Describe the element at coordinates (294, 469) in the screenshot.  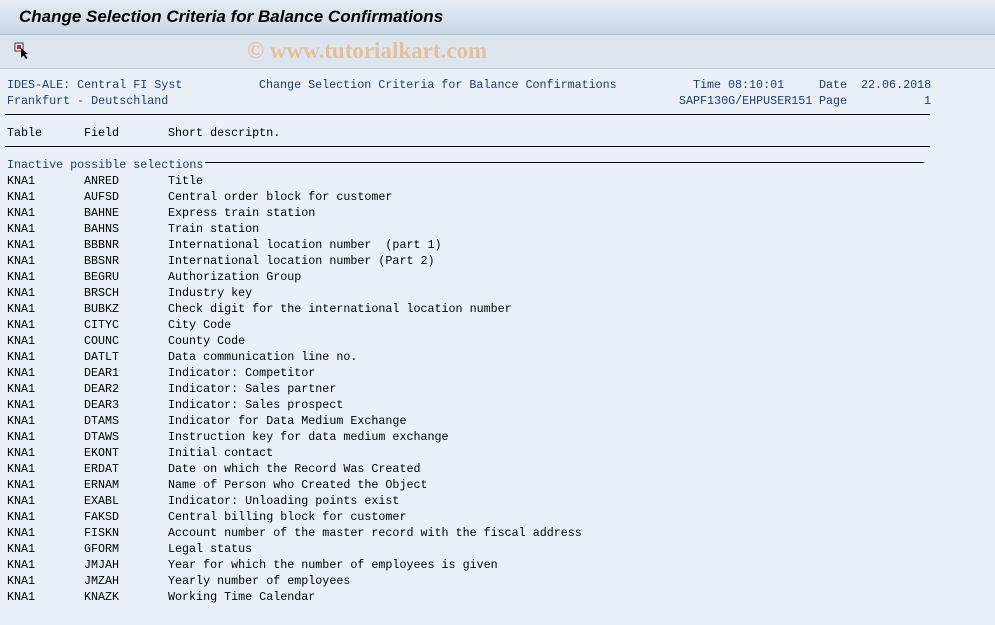
I see `row-description: Date on which the Record Was Created` at that location.